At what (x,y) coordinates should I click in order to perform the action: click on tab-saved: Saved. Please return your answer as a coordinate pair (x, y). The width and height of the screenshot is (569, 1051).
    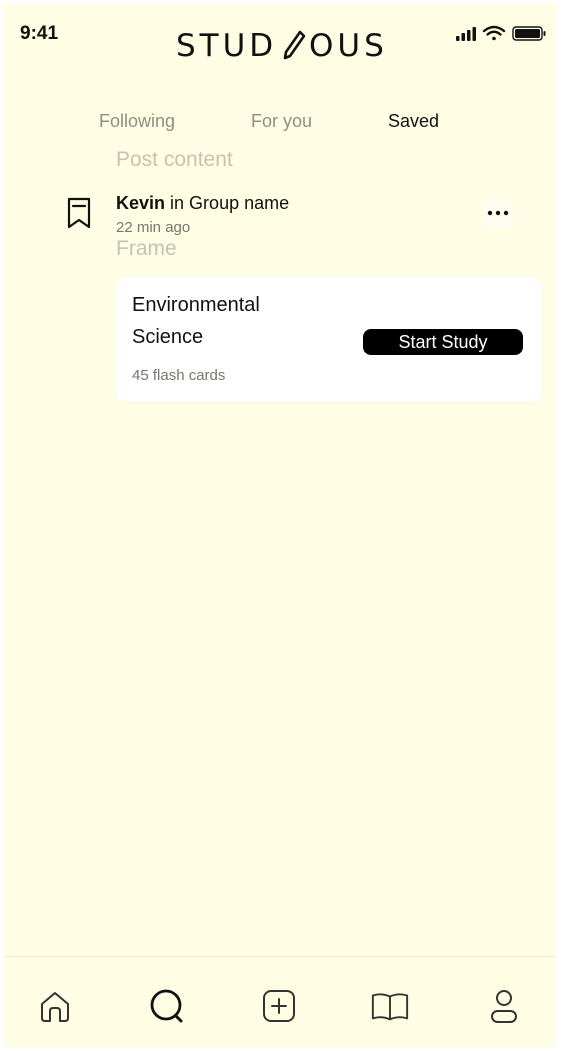
    Looking at the image, I should click on (413, 121).